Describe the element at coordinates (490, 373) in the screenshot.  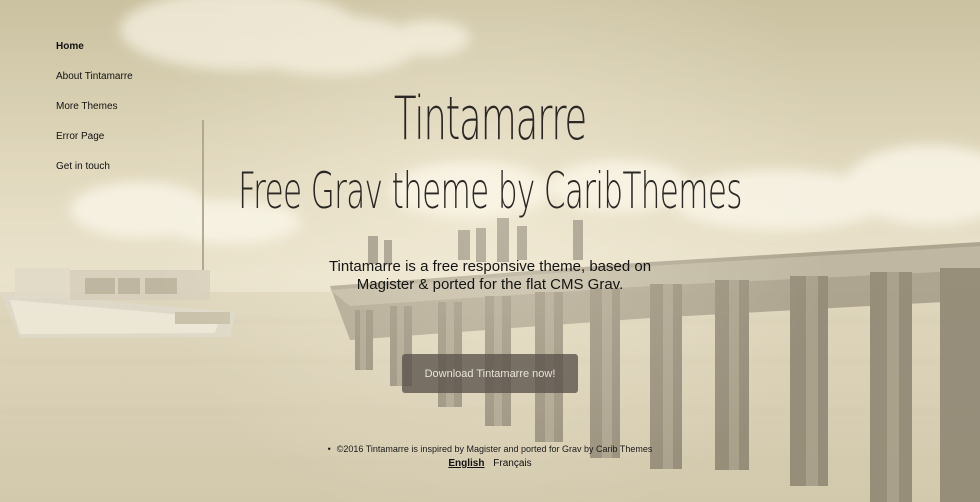
I see `download-button: Download Tintamarre now!` at that location.